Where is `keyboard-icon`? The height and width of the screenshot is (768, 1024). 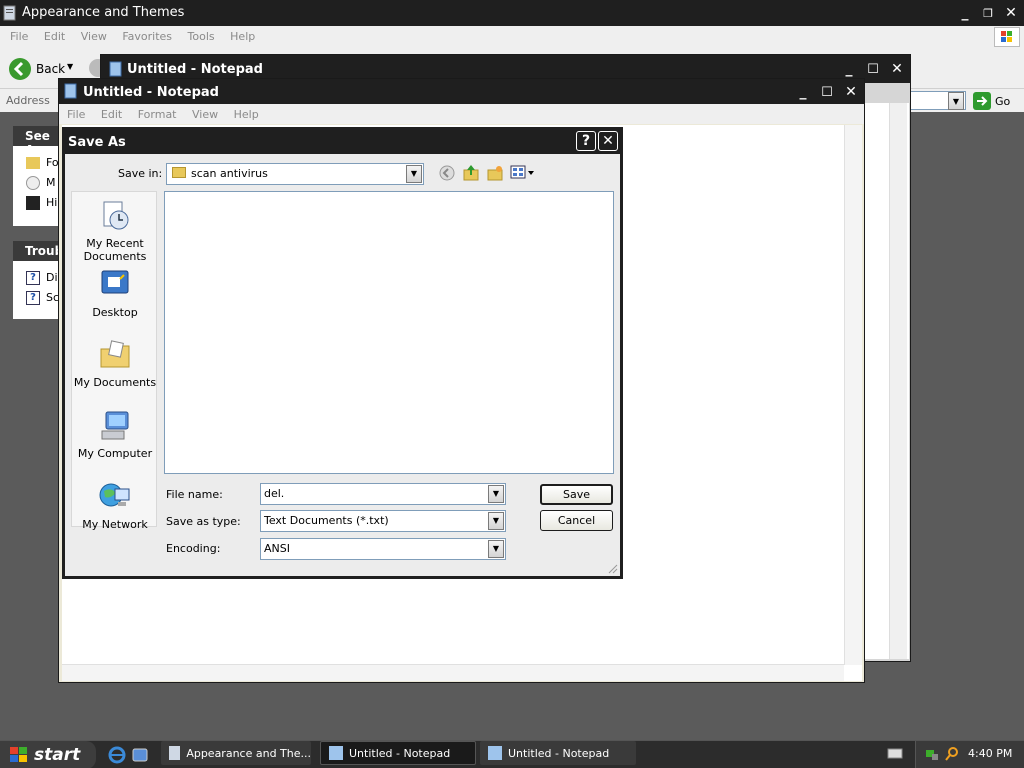 keyboard-icon is located at coordinates (895, 753).